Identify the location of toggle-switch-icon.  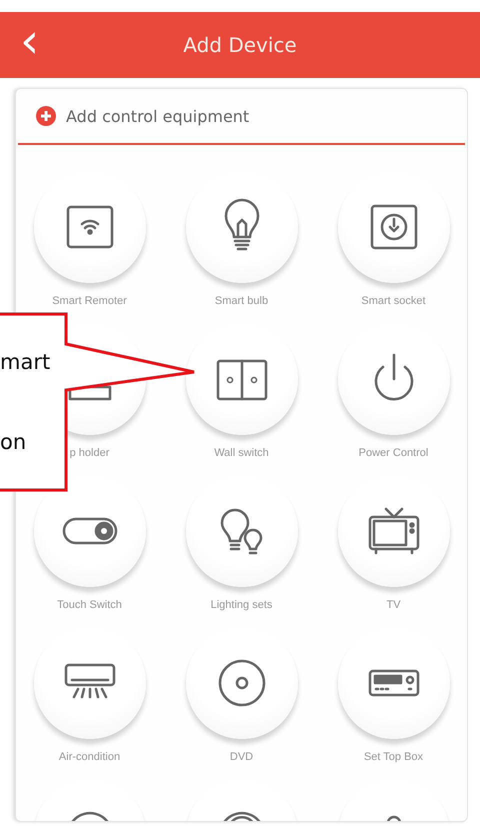
(89, 531).